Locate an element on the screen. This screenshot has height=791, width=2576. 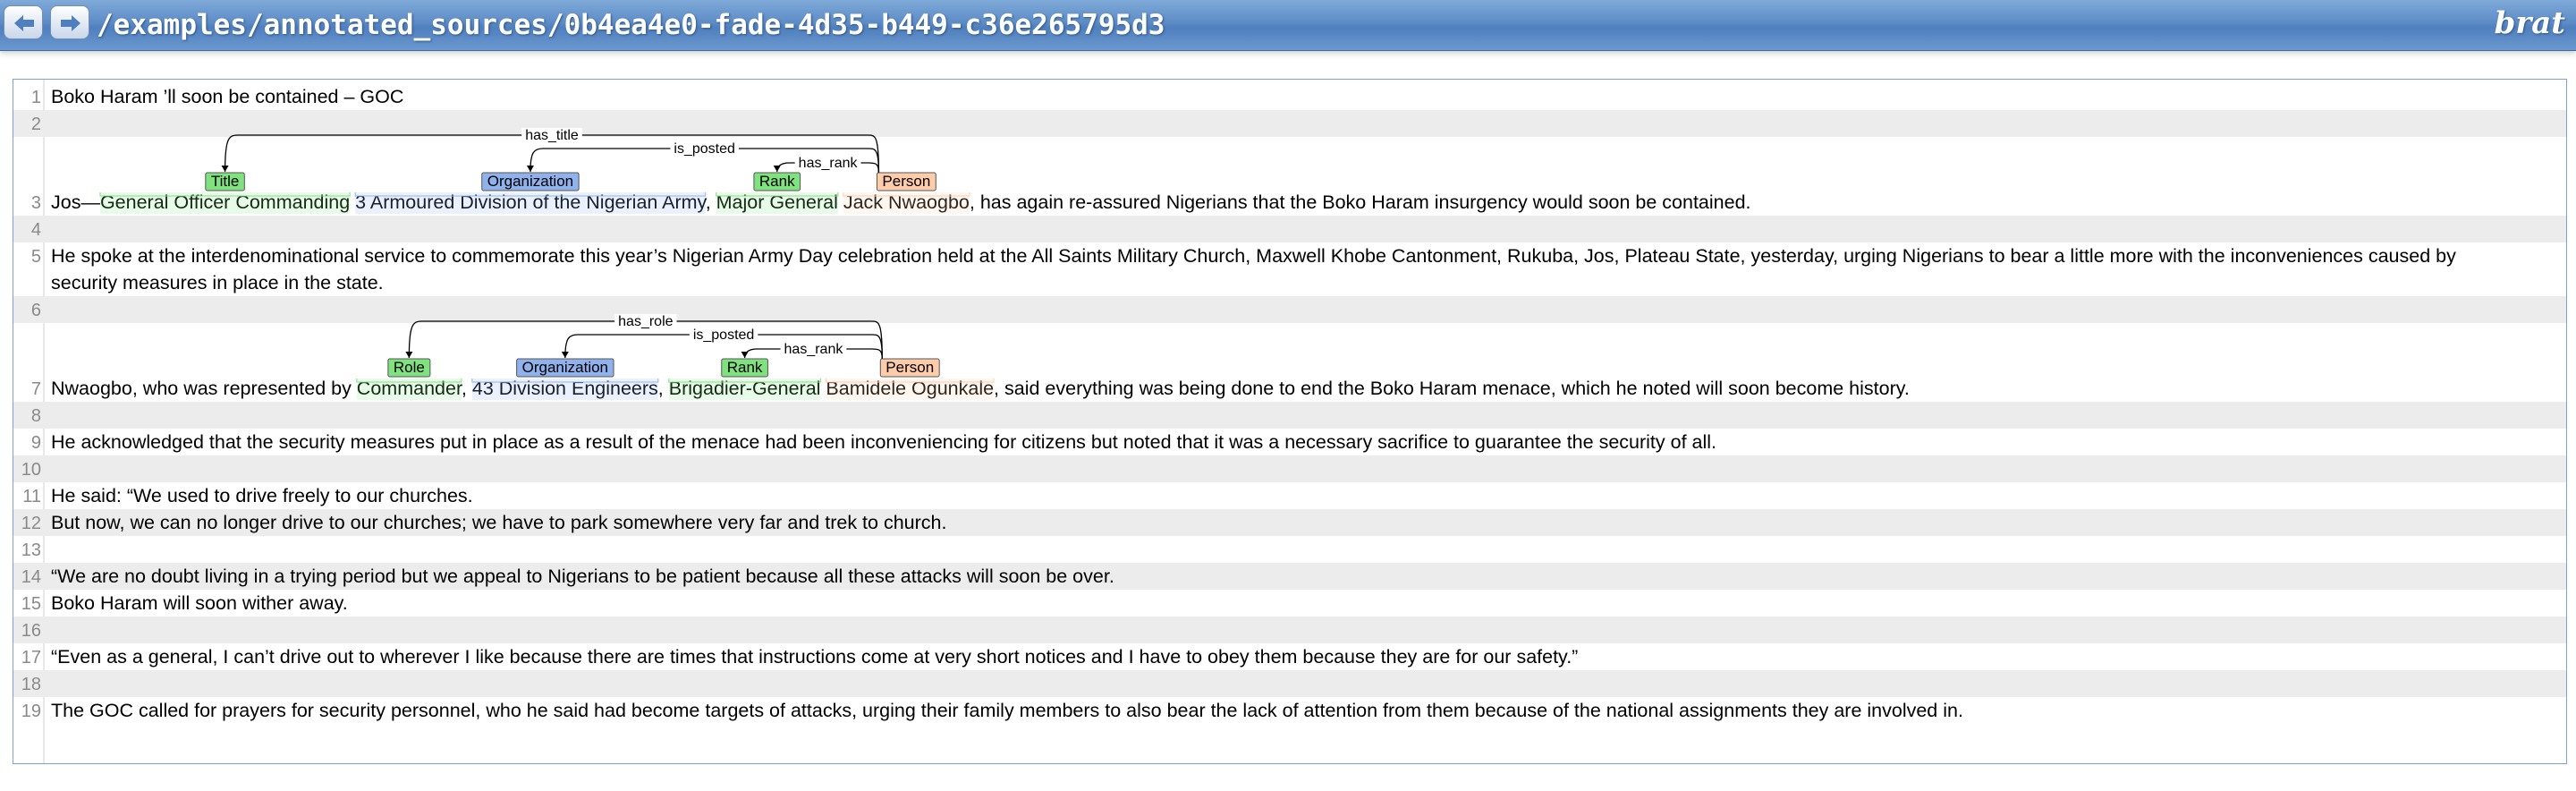
relation-arcs: has_title is_posted has_rank is located at coordinates (550, 151).